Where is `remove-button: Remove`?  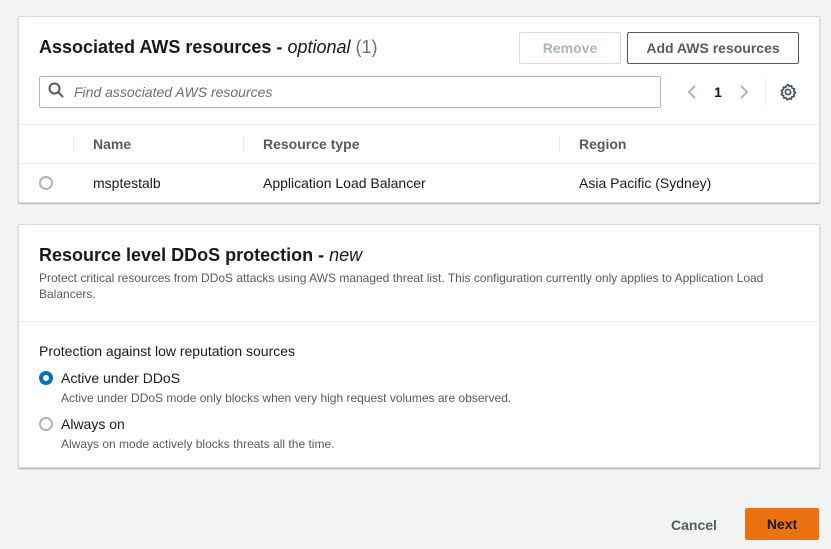
remove-button: Remove is located at coordinates (570, 48).